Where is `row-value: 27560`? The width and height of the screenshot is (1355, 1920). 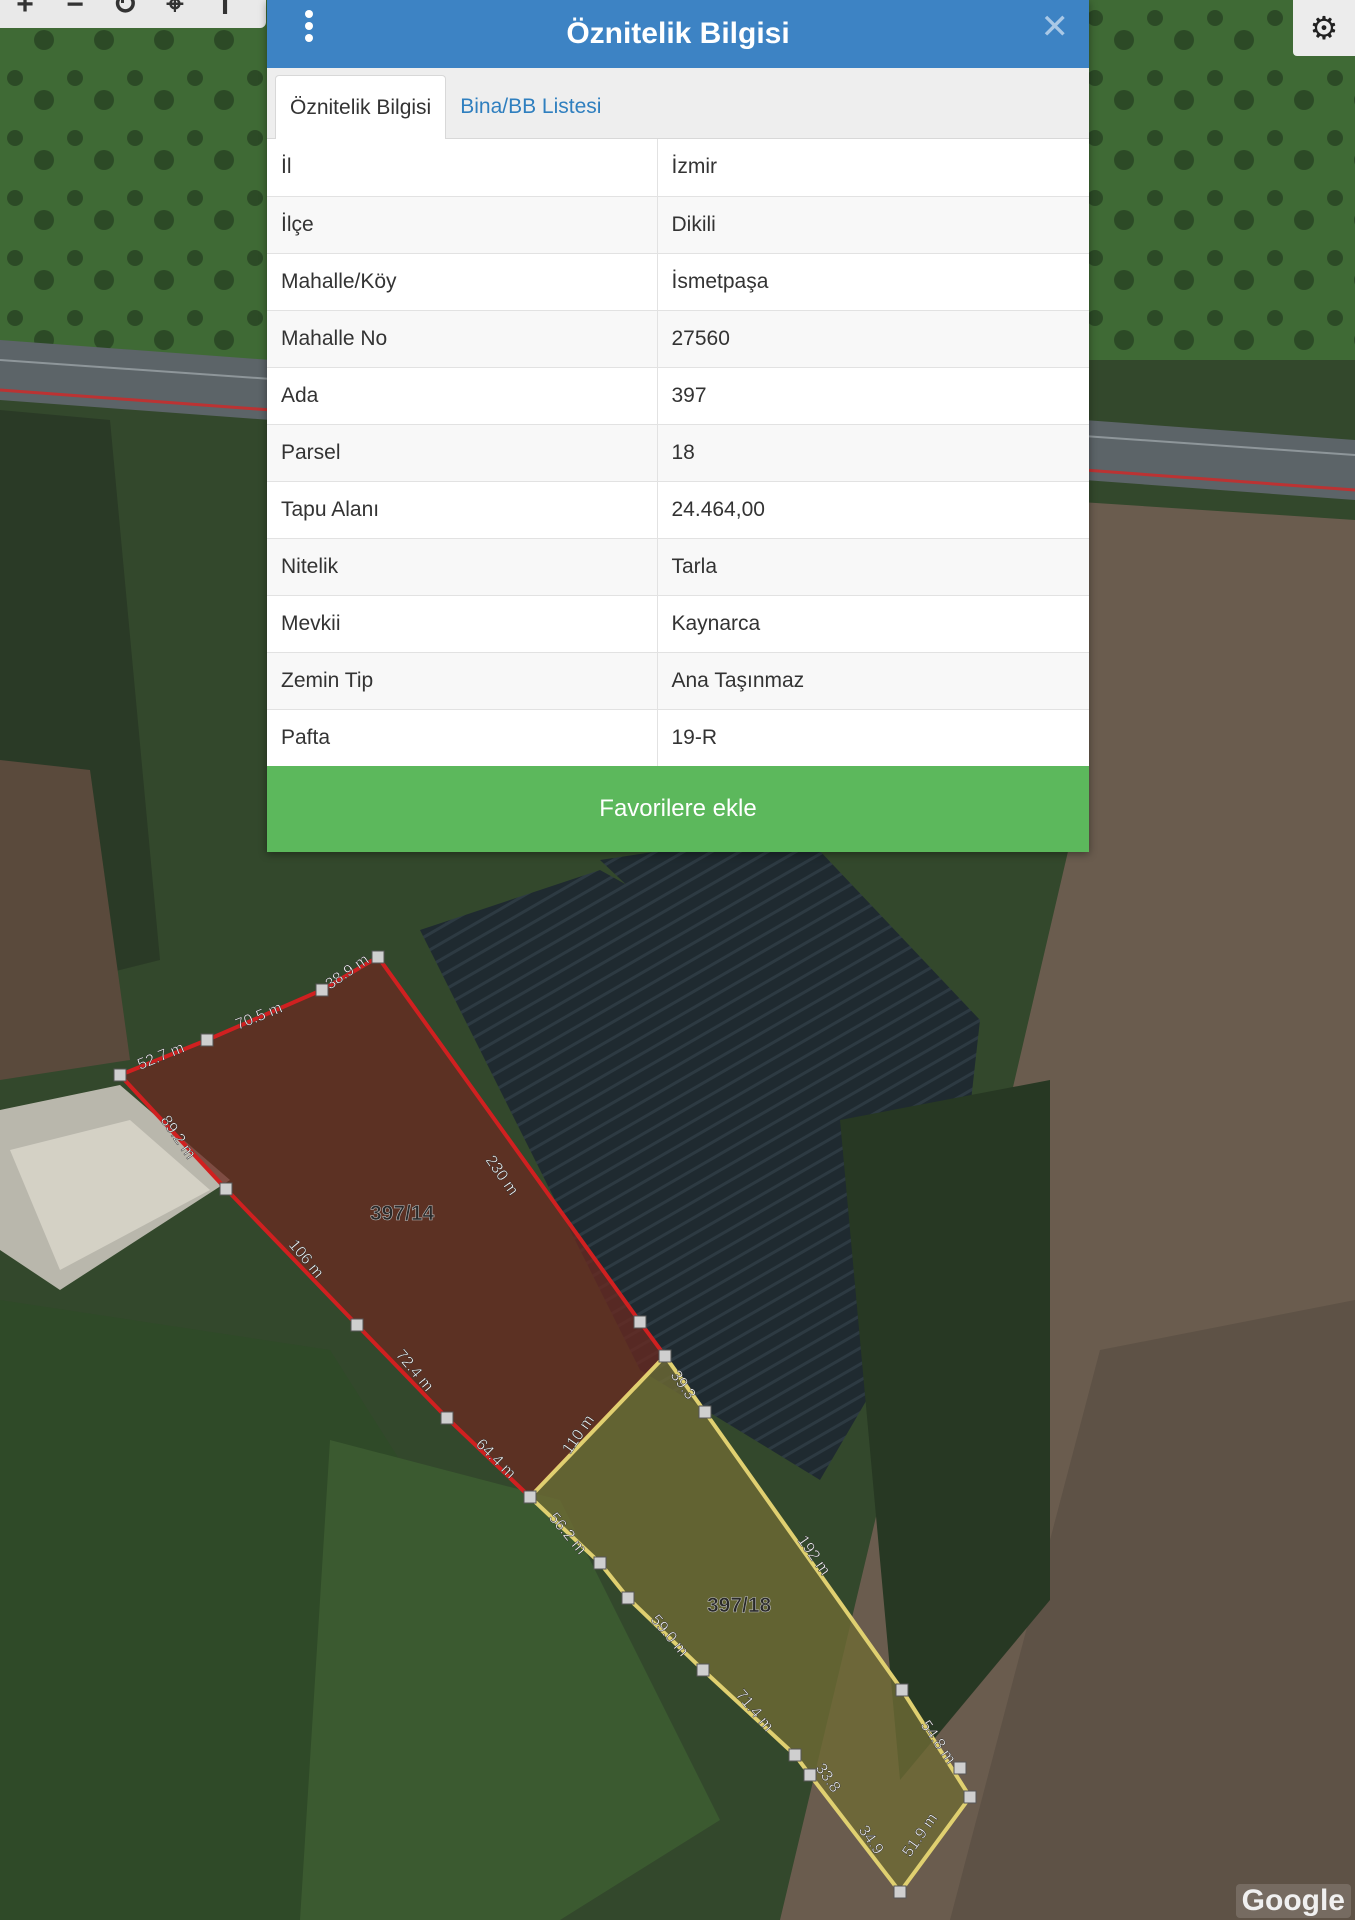
row-value: 27560 is located at coordinates (873, 338).